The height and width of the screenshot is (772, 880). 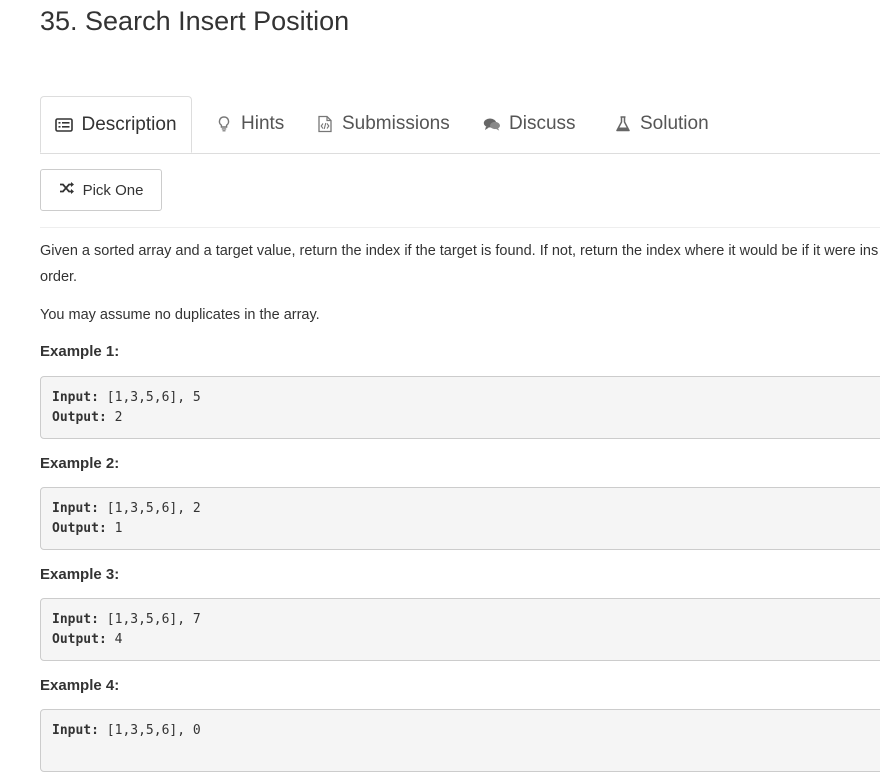 I want to click on example-code-block: Input: [1,3,5,6], 7 Output: 4, so click(x=460, y=629).